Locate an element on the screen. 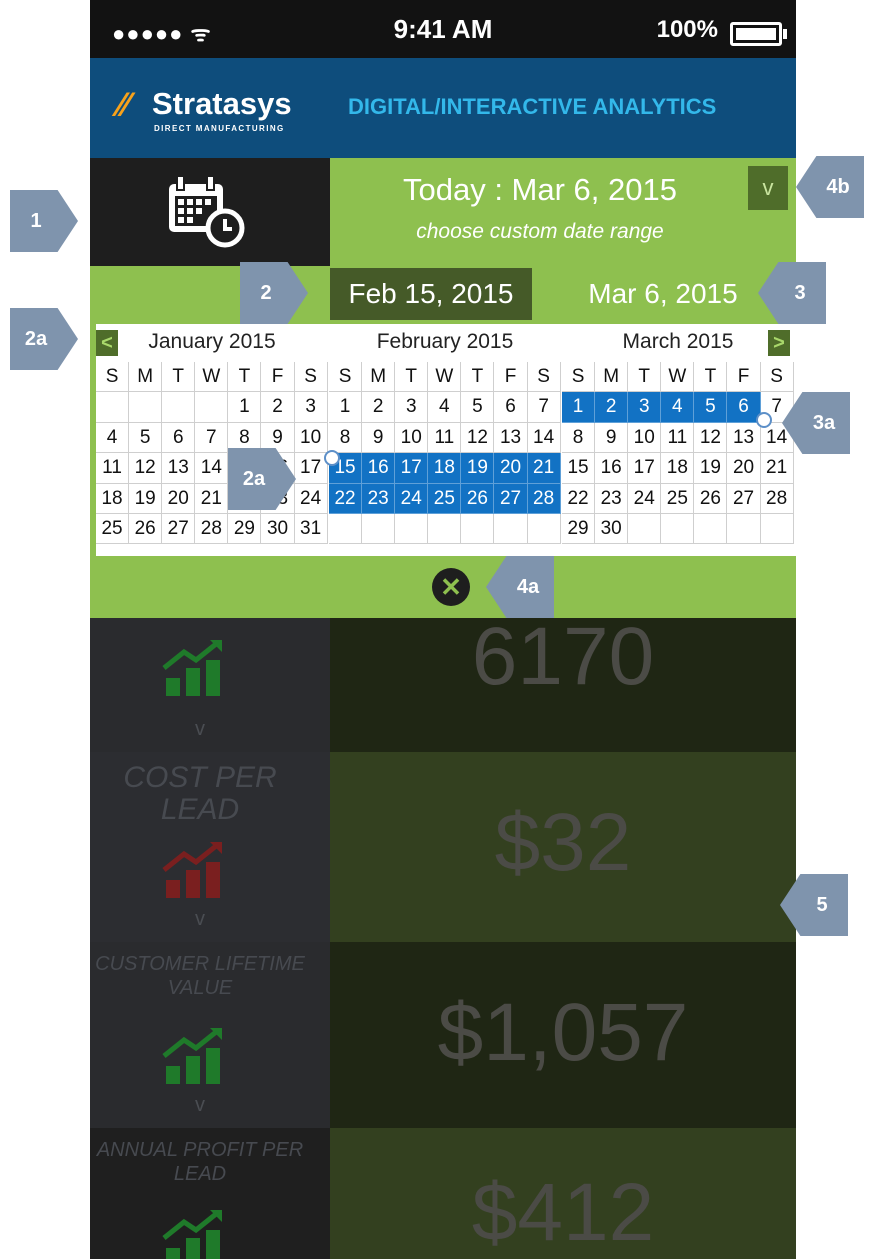 This screenshot has width=876, height=1259. end-date-field: Mar 6, 2015 is located at coordinates (663, 294).